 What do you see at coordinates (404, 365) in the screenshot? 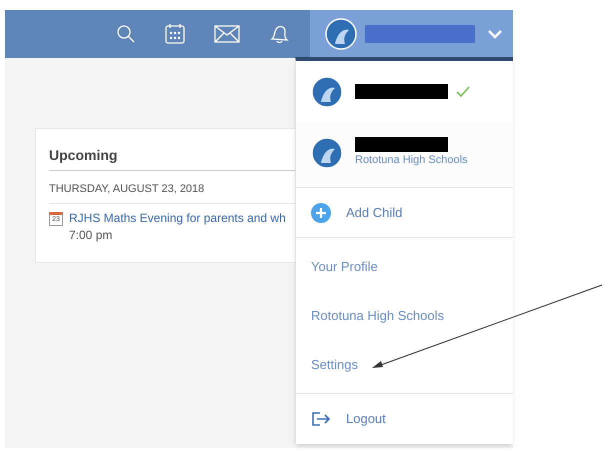
I see `menu-link: Settings` at bounding box center [404, 365].